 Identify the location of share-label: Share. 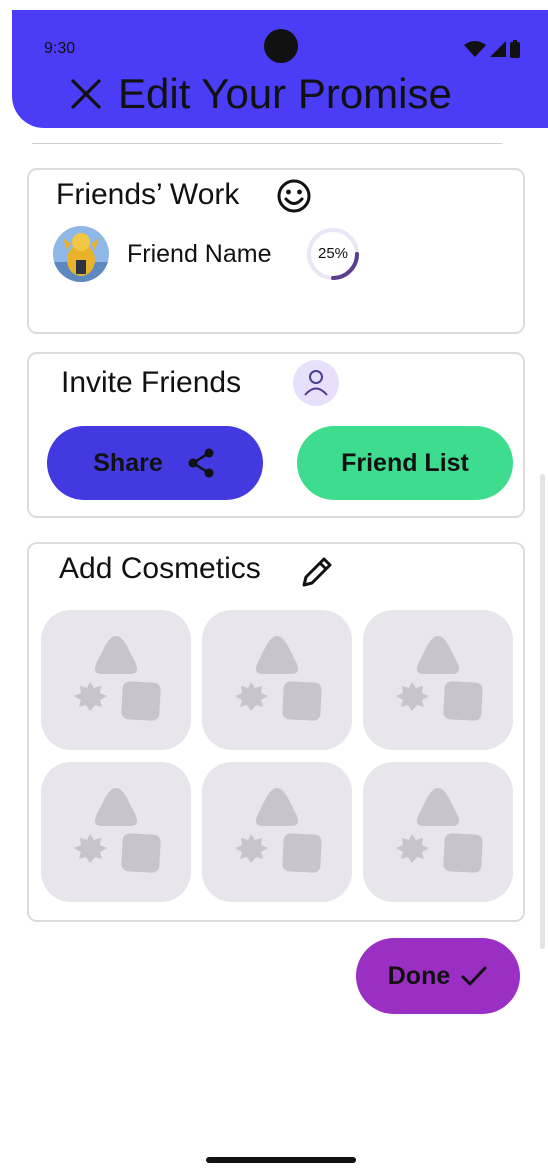
(128, 462).